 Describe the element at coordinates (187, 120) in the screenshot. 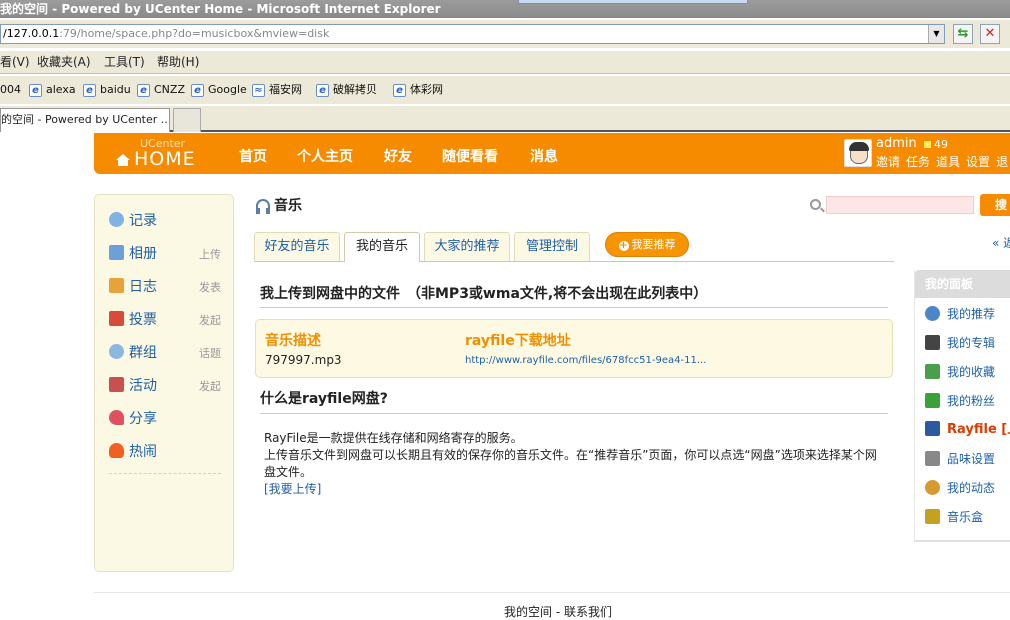

I see `new-tab-button` at that location.